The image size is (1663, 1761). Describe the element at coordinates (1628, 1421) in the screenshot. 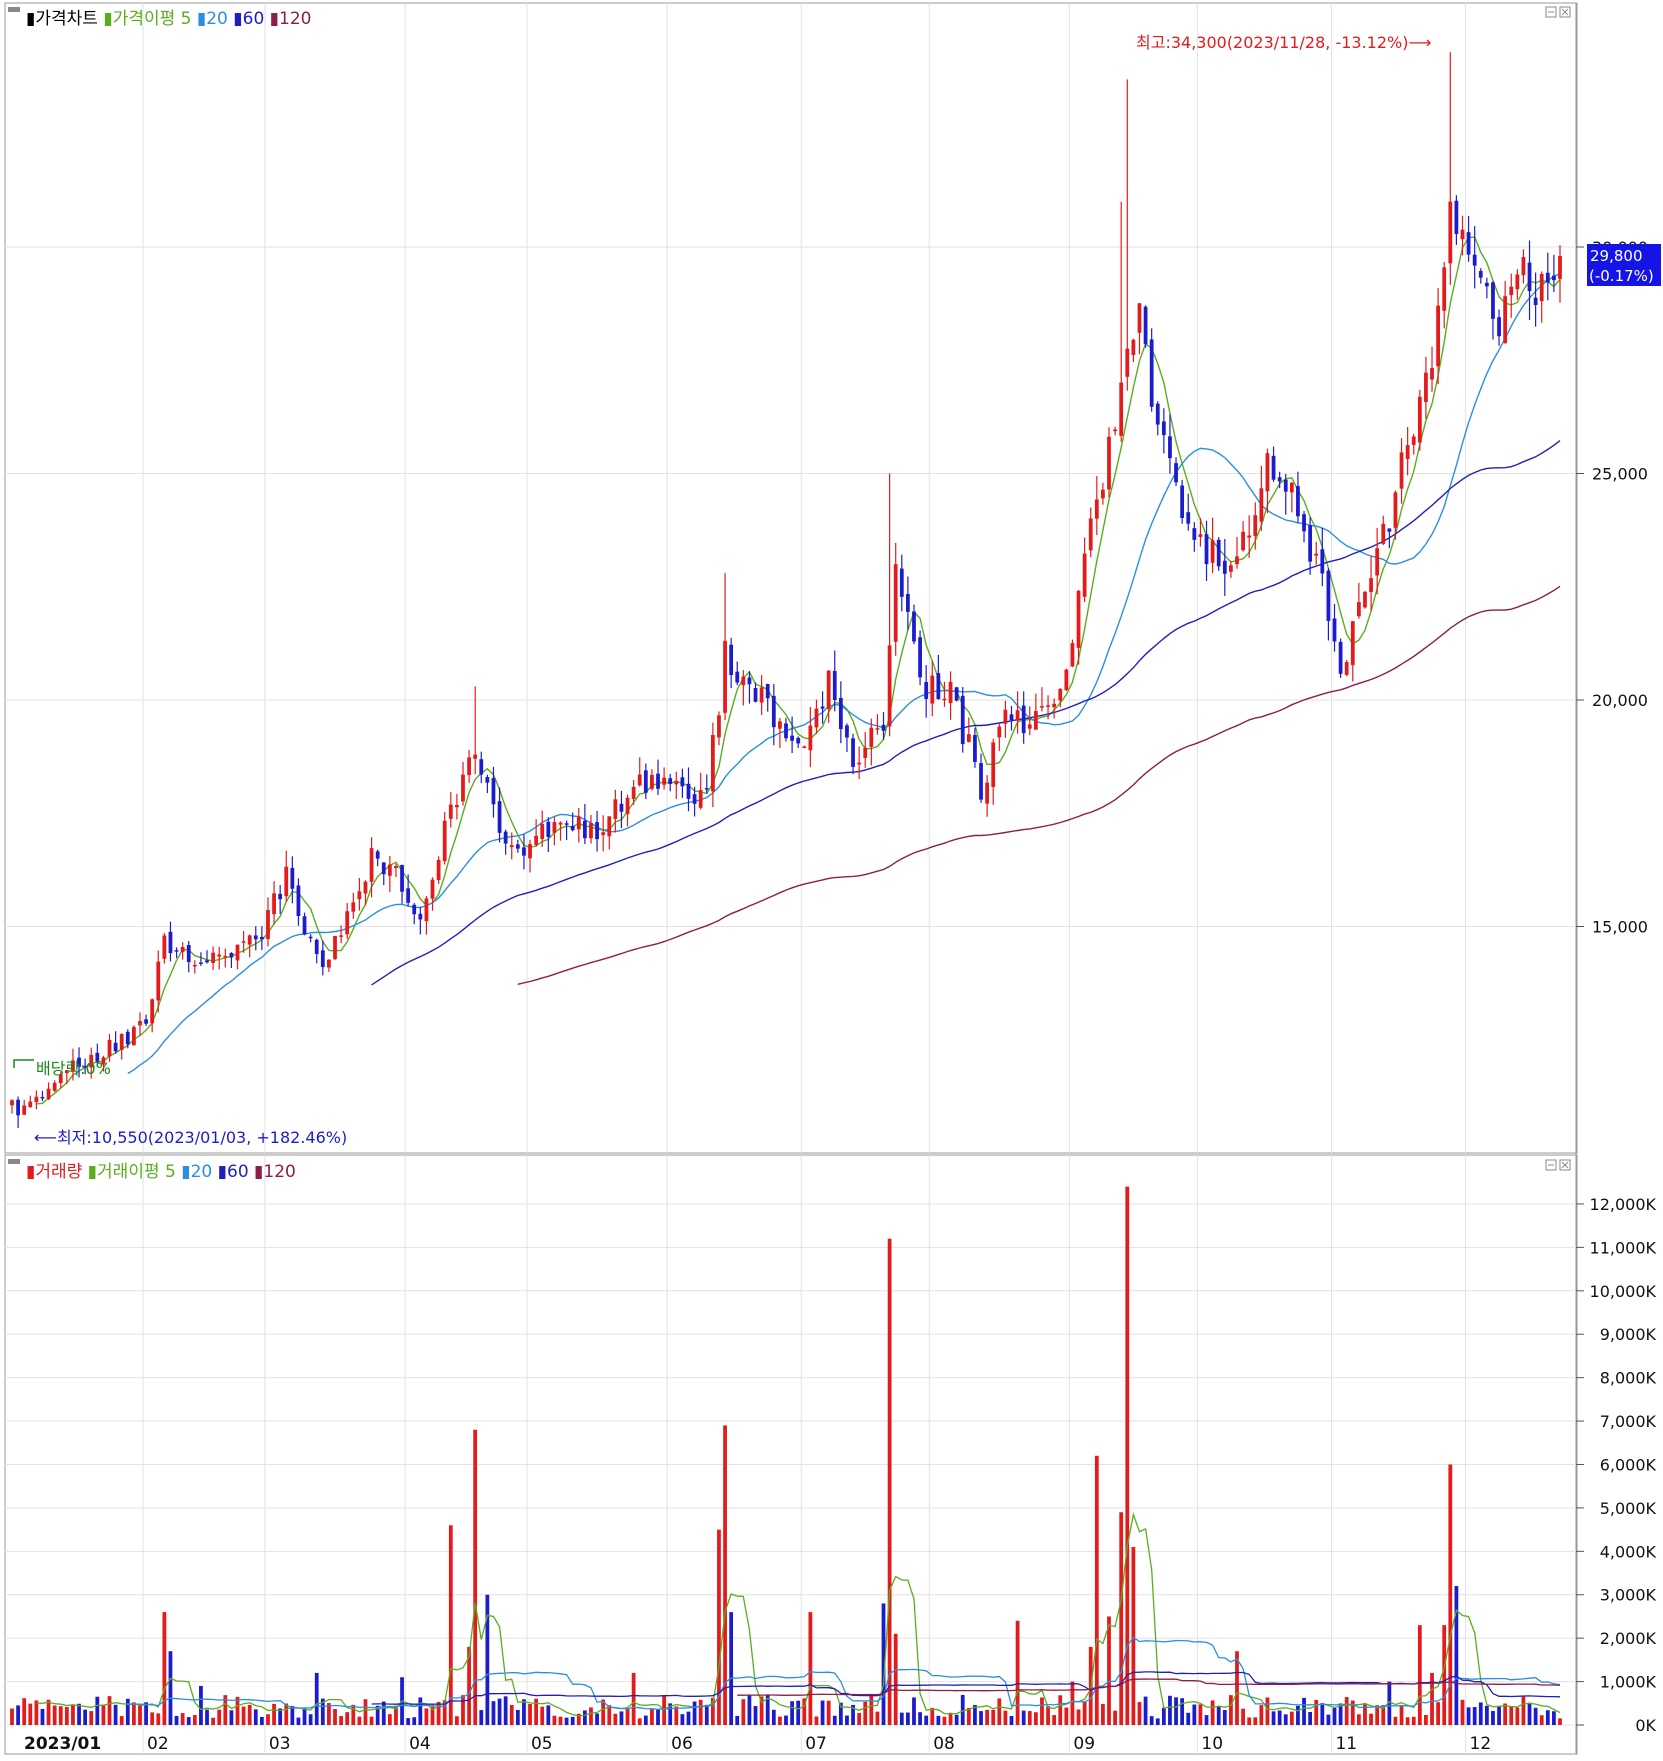

I see `volume-tick-label: 7,000K` at that location.